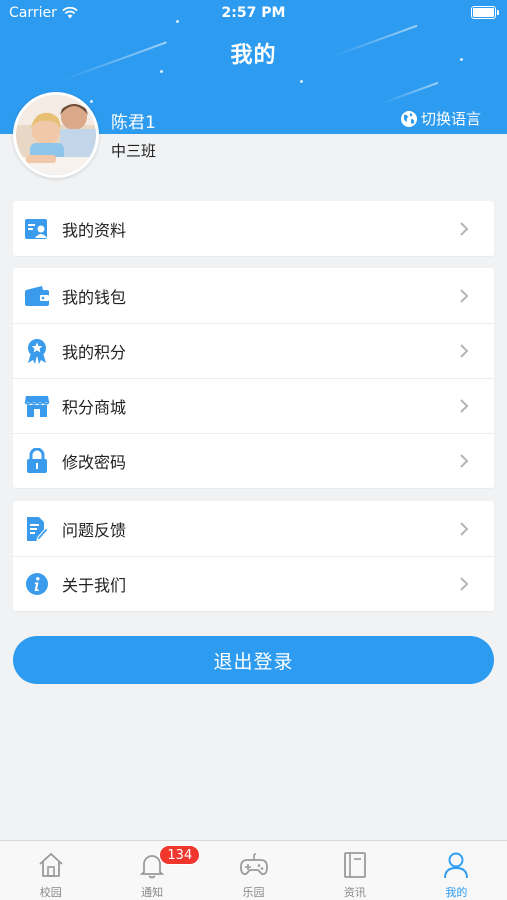  I want to click on profile-card-icon, so click(37, 229).